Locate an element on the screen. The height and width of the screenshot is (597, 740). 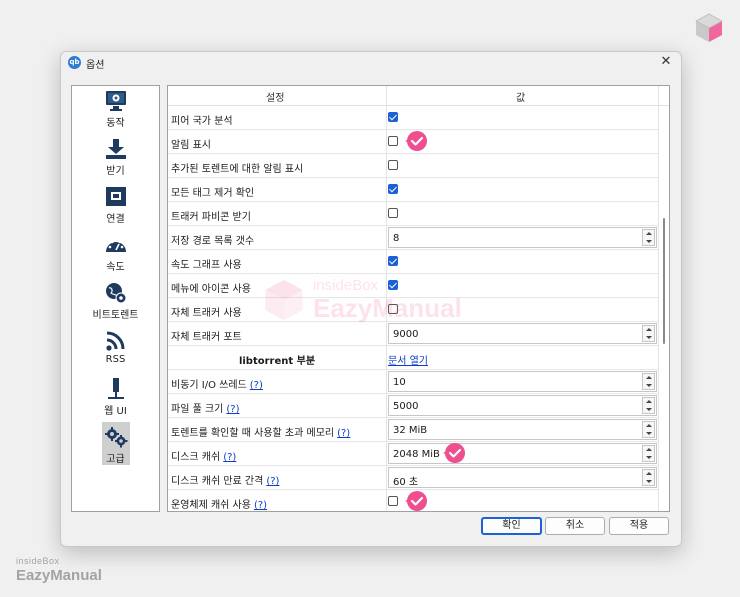
setting-value: 10 is located at coordinates (523, 381).